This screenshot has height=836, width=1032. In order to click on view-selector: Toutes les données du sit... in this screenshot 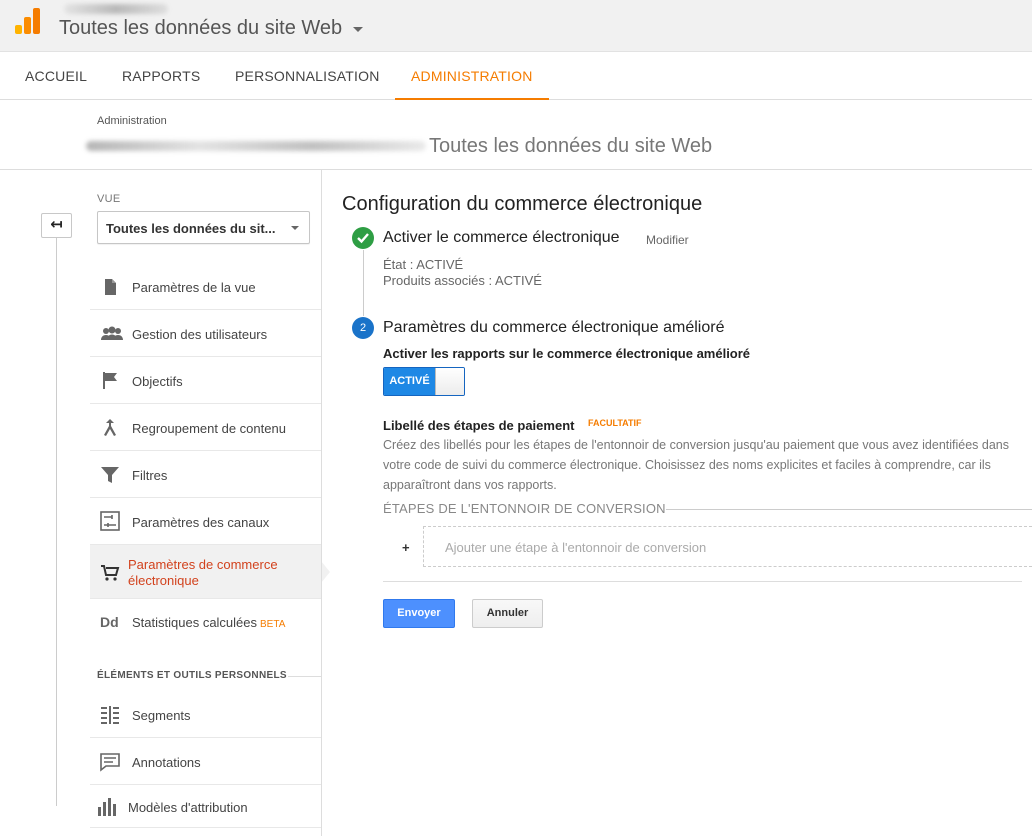, I will do `click(203, 227)`.